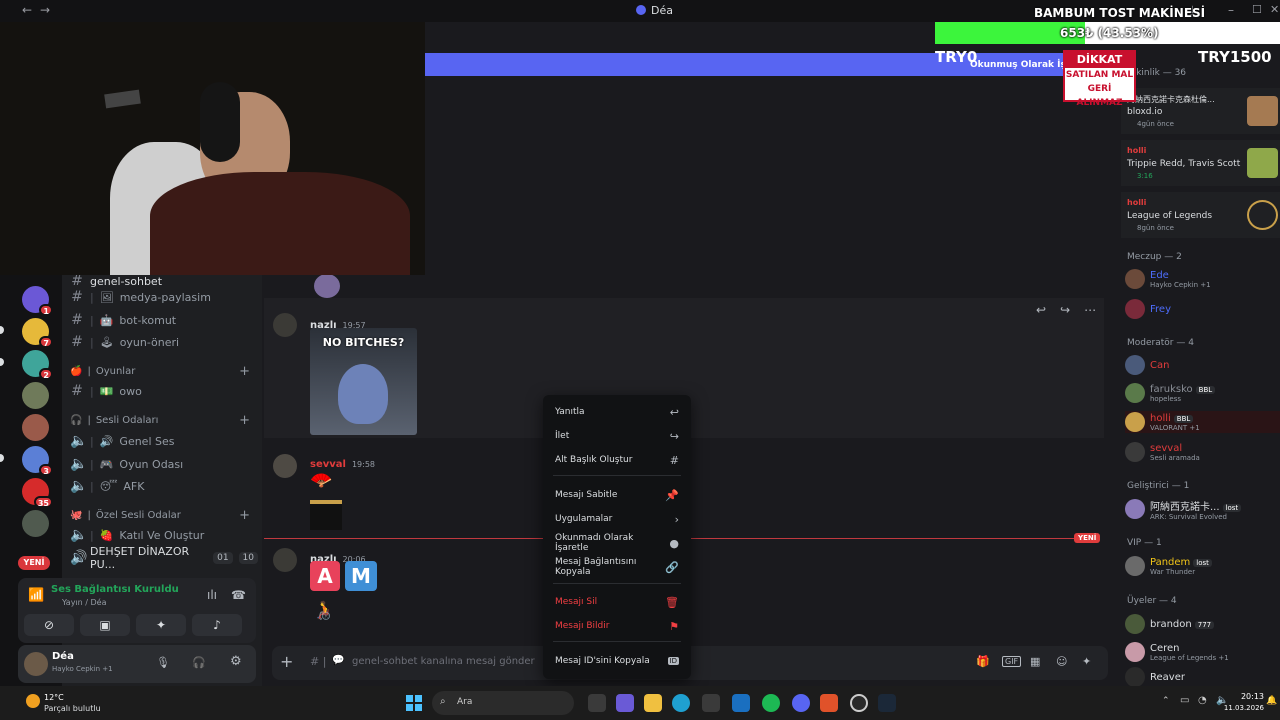 The image size is (1280, 720). What do you see at coordinates (236, 661) in the screenshot?
I see `gear-icon: ⚙` at bounding box center [236, 661].